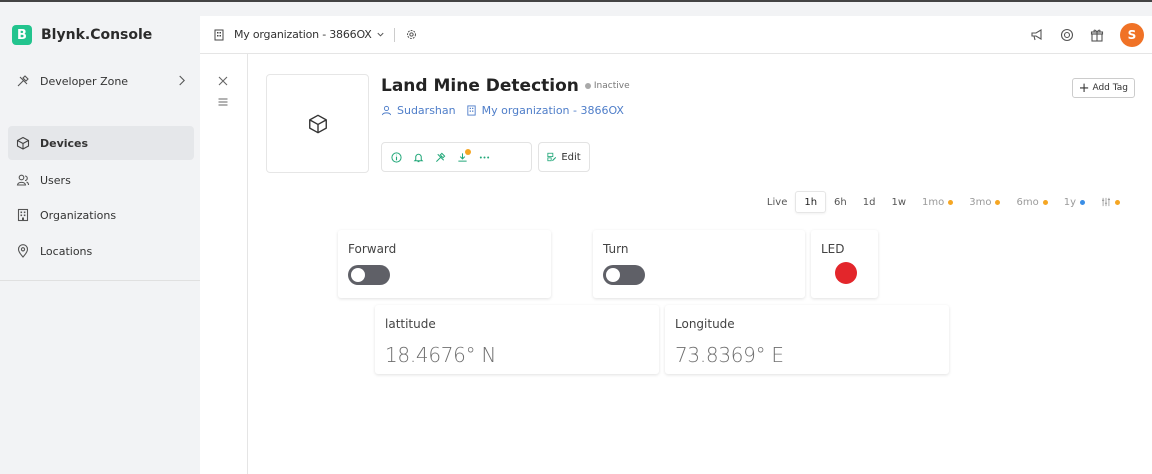  I want to click on device-title: Land Mine Detection Inactive, so click(505, 86).